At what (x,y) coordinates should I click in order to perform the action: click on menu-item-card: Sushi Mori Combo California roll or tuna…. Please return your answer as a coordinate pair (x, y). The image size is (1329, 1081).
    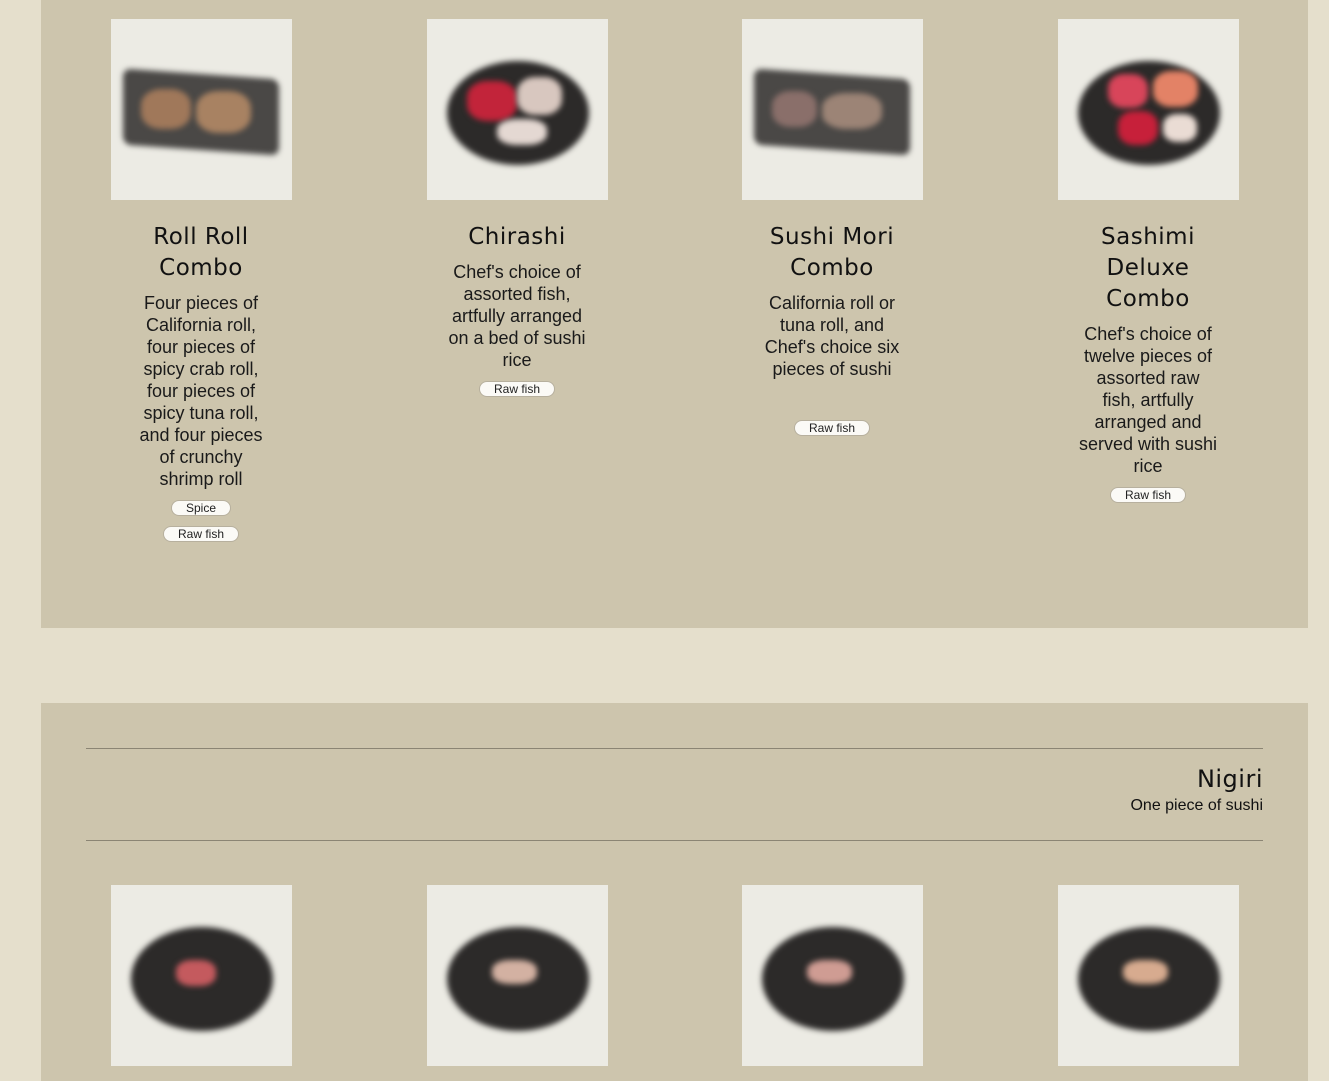
    Looking at the image, I should click on (832, 232).